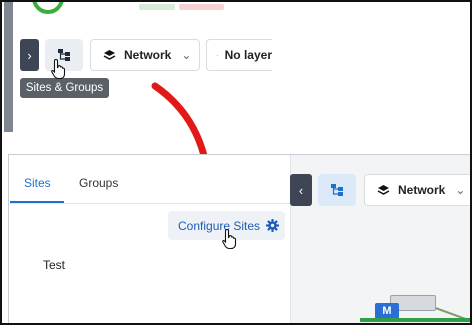 This screenshot has width=472, height=325. I want to click on chevron-right-icon: ›, so click(29, 55).